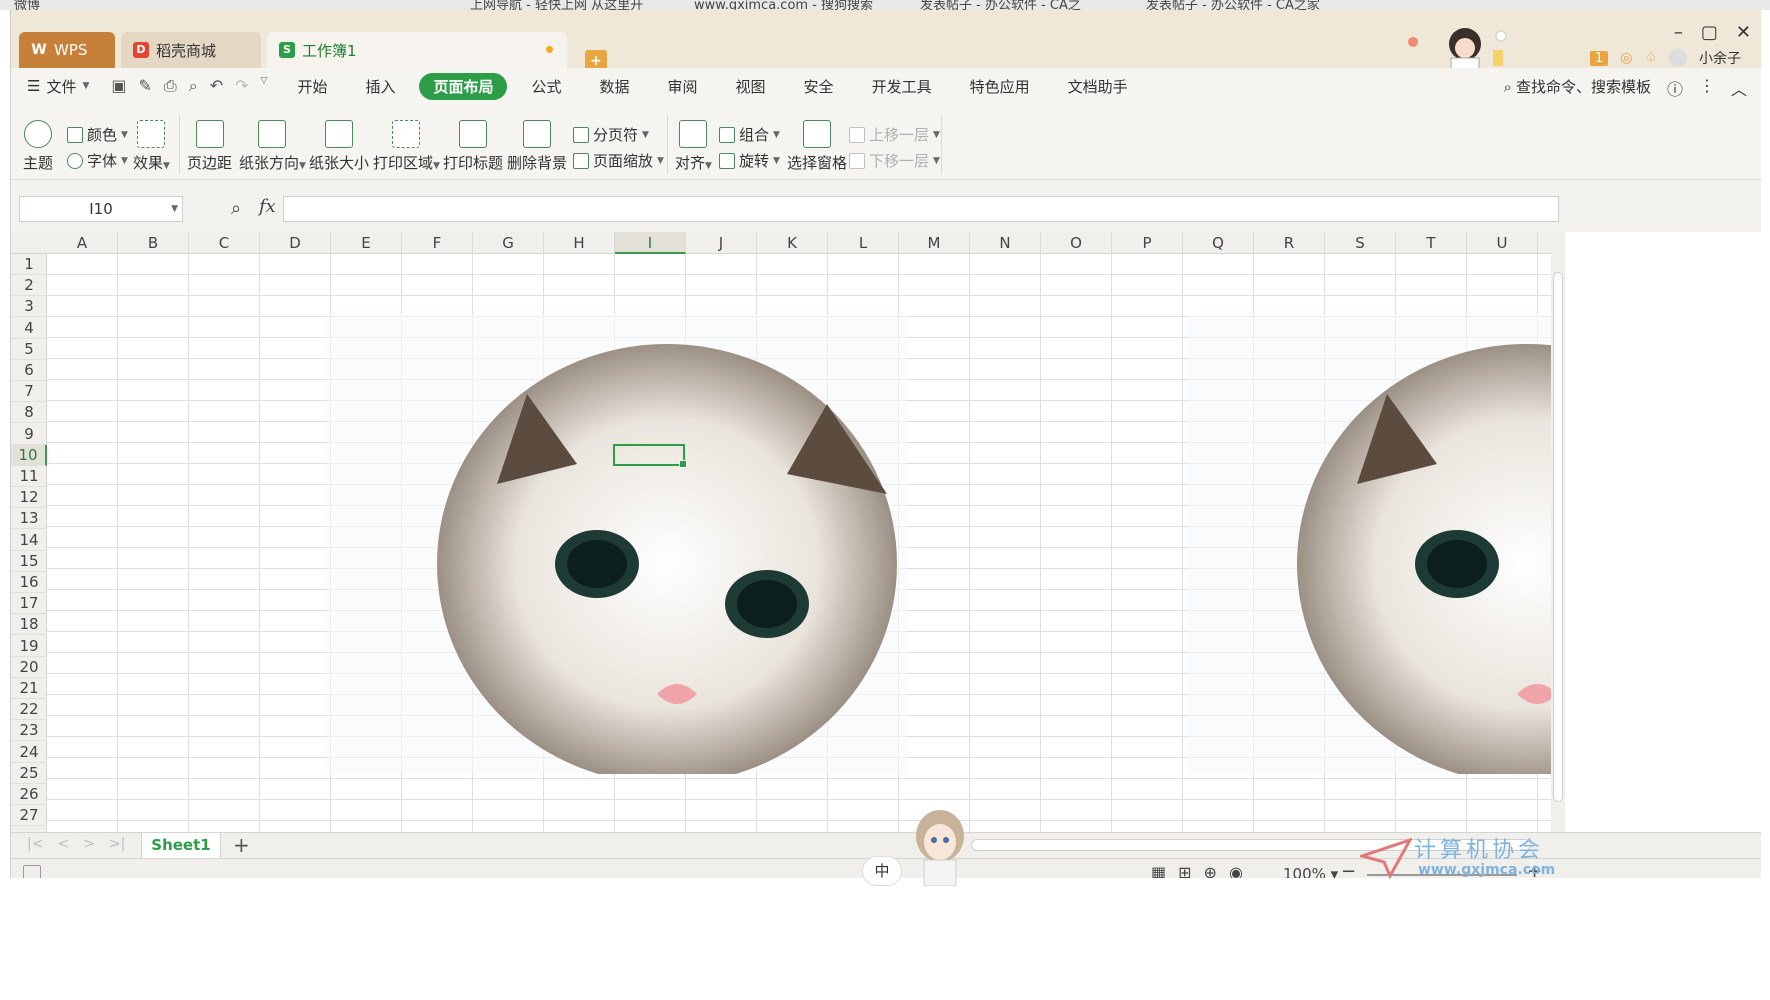  Describe the element at coordinates (272, 146) in the screenshot. I see `orientation-button: 纸张方向▼` at that location.